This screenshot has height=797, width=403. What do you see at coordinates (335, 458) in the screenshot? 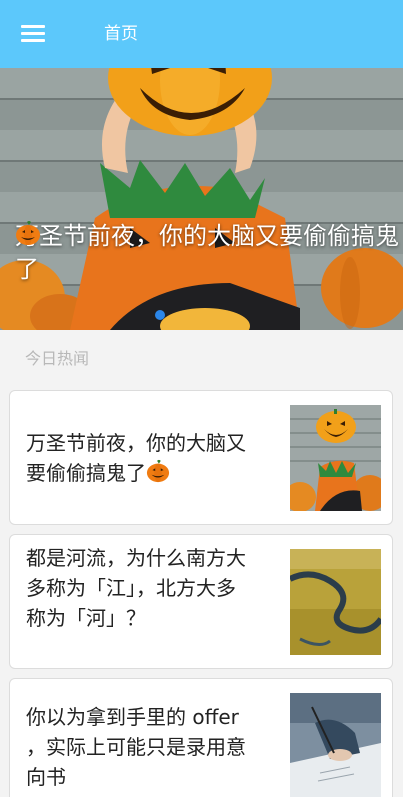
I see `halloween-child-thumbnail` at bounding box center [335, 458].